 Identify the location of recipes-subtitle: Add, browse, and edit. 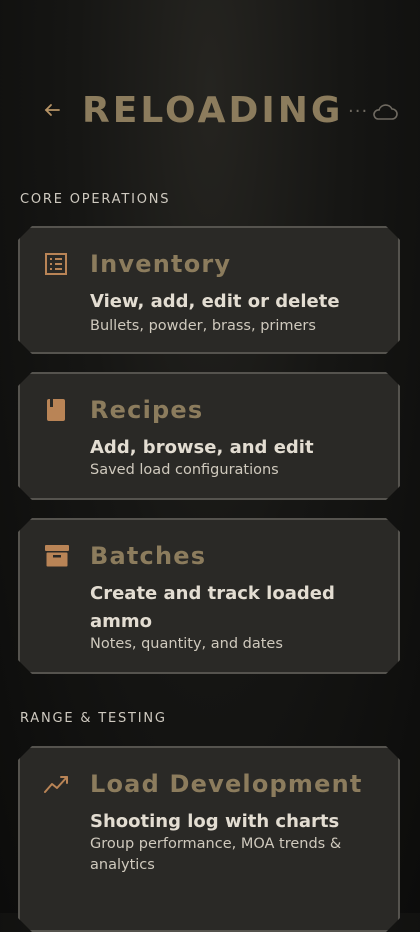
(202, 447).